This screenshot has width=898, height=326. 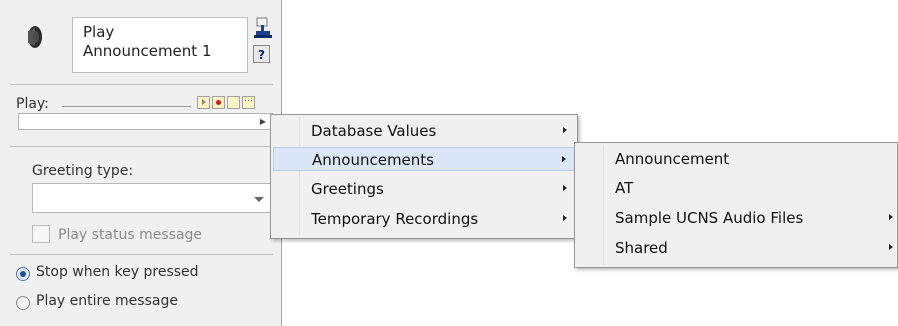 I want to click on record-icon, so click(x=218, y=102).